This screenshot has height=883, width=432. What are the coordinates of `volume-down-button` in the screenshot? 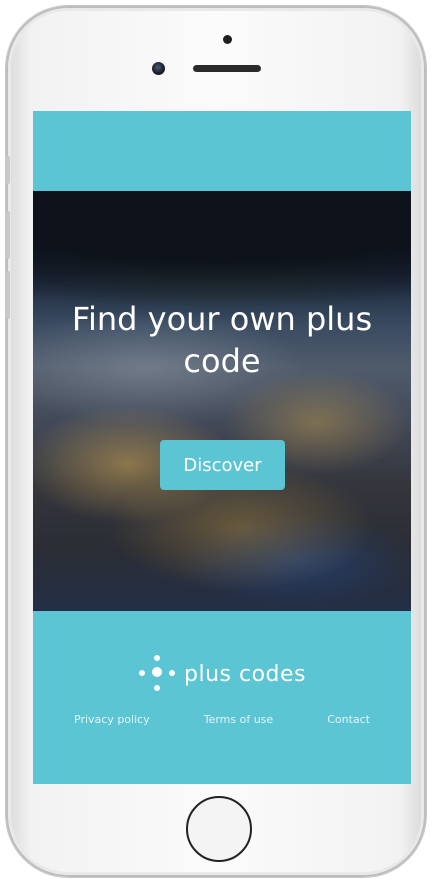 It's located at (8, 295).